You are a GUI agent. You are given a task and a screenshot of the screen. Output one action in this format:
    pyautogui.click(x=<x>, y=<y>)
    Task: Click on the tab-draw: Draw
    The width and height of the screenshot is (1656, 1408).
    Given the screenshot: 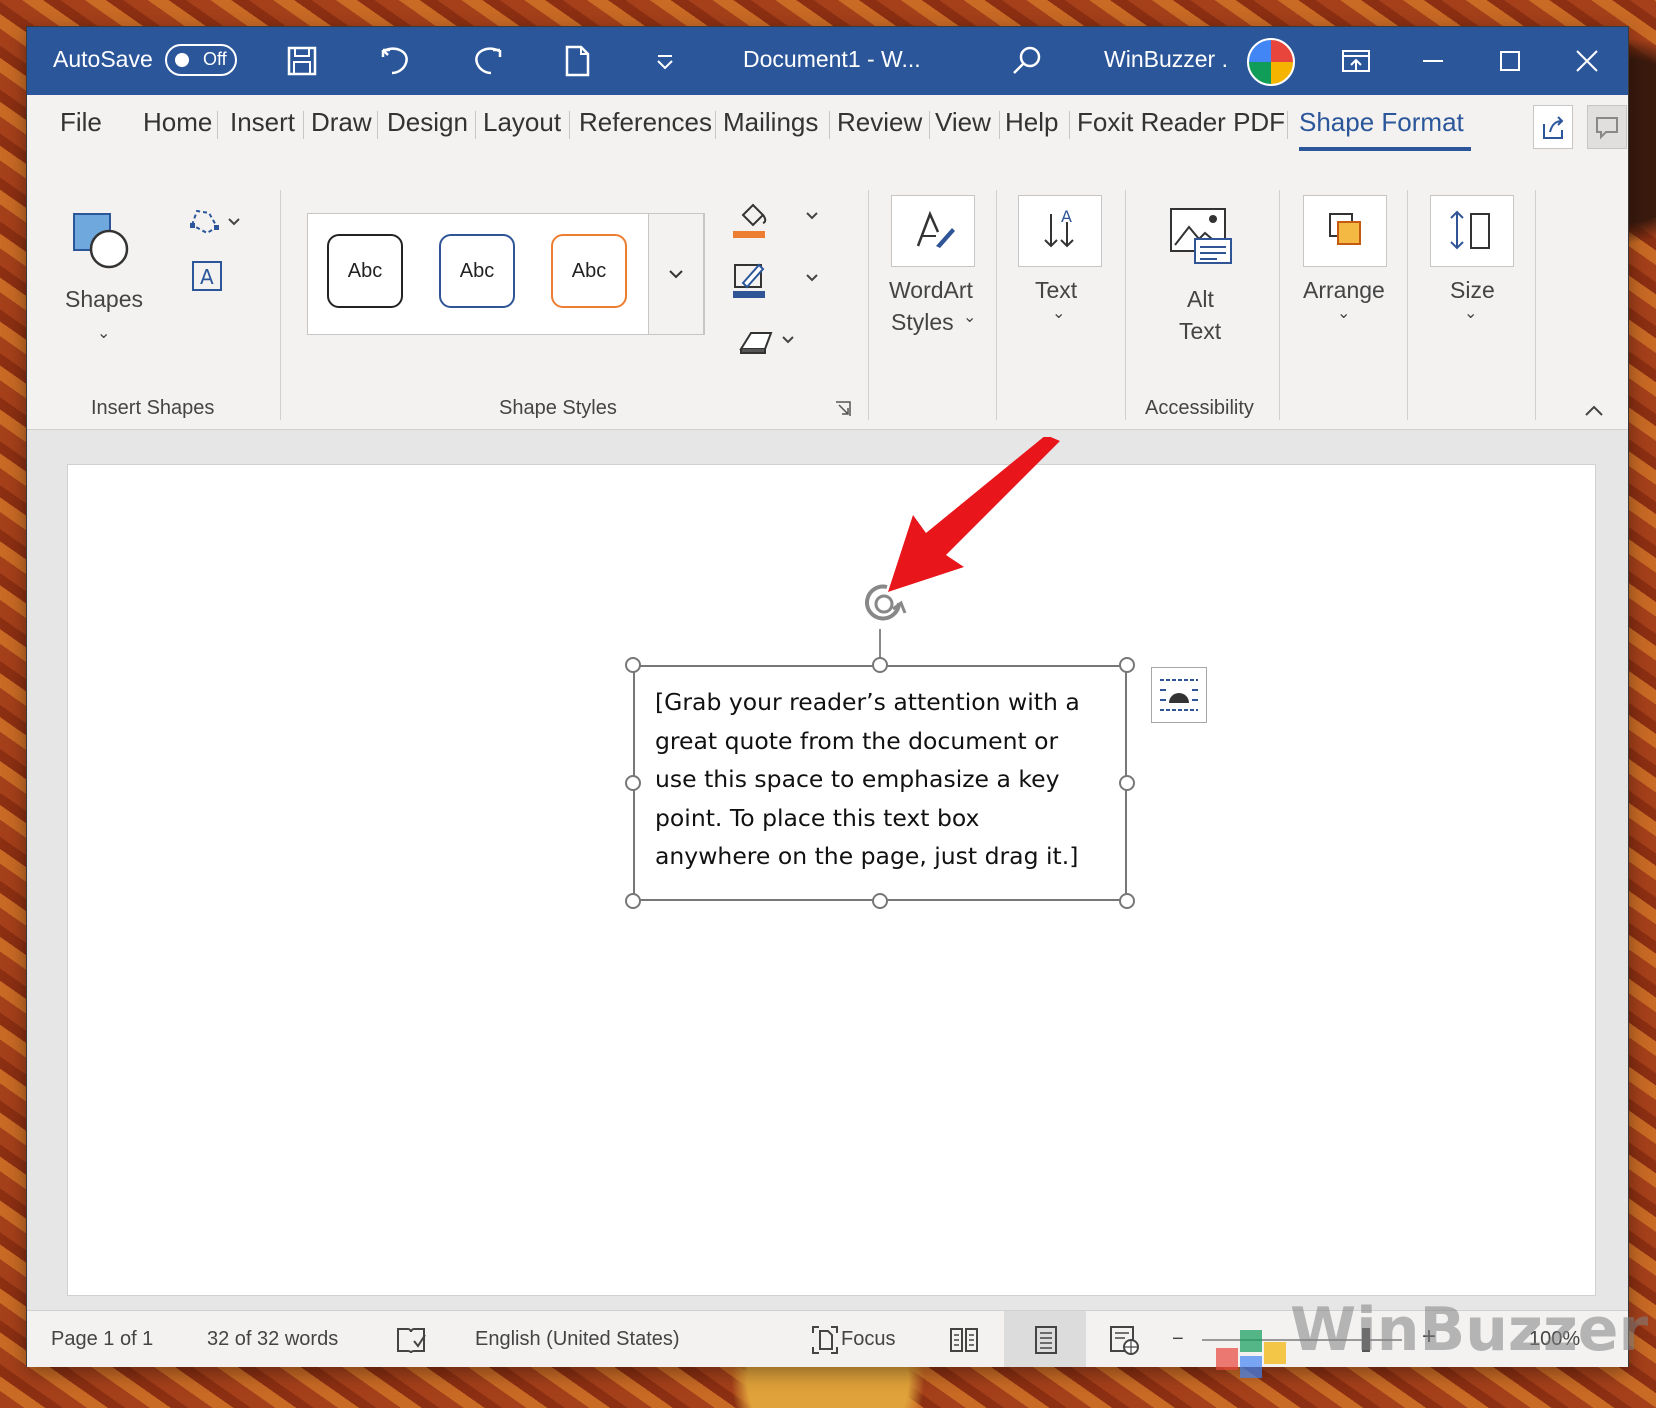 What is the action you would take?
    pyautogui.click(x=341, y=122)
    